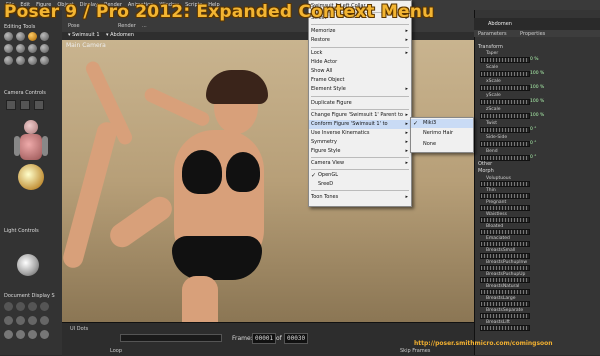  What do you see at coordinates (360, 71) in the screenshot?
I see `menu-item-show-all: Show All` at bounding box center [360, 71].